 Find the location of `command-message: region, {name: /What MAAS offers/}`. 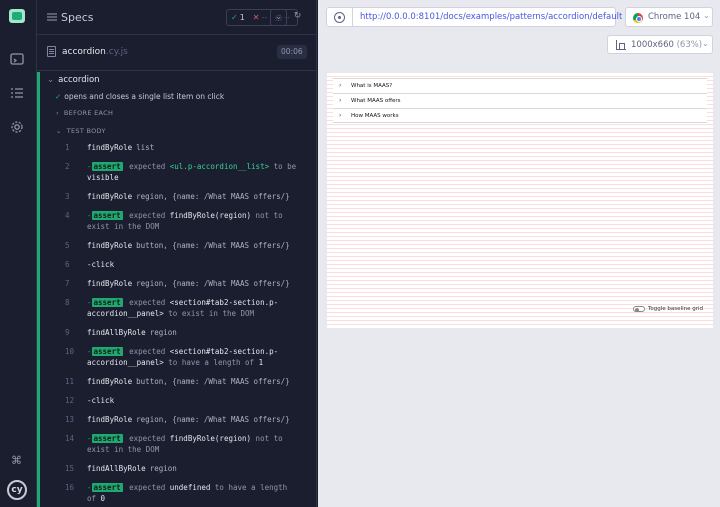

command-message: region, {name: /What MAAS offers/} is located at coordinates (213, 196).